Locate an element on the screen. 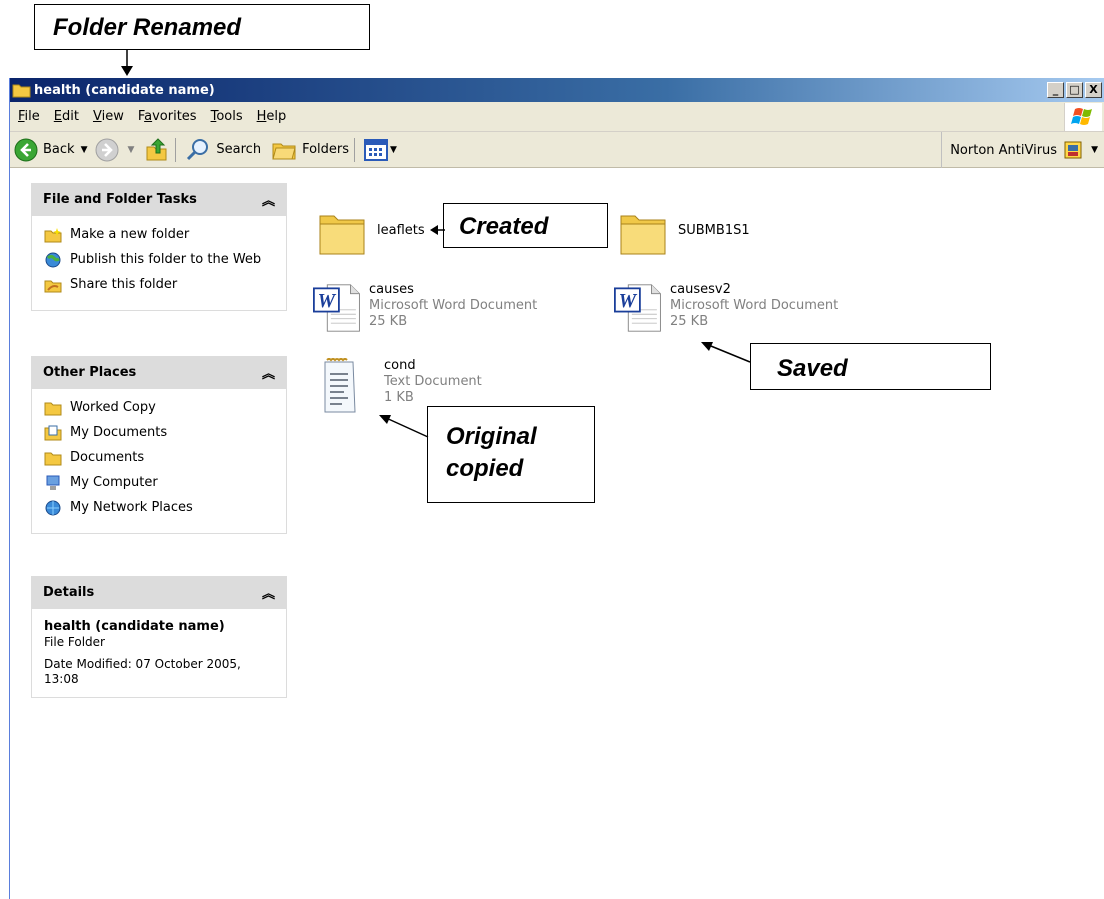 The height and width of the screenshot is (899, 1104). forward-dropdown-icon: ▼ is located at coordinates (130, 150).